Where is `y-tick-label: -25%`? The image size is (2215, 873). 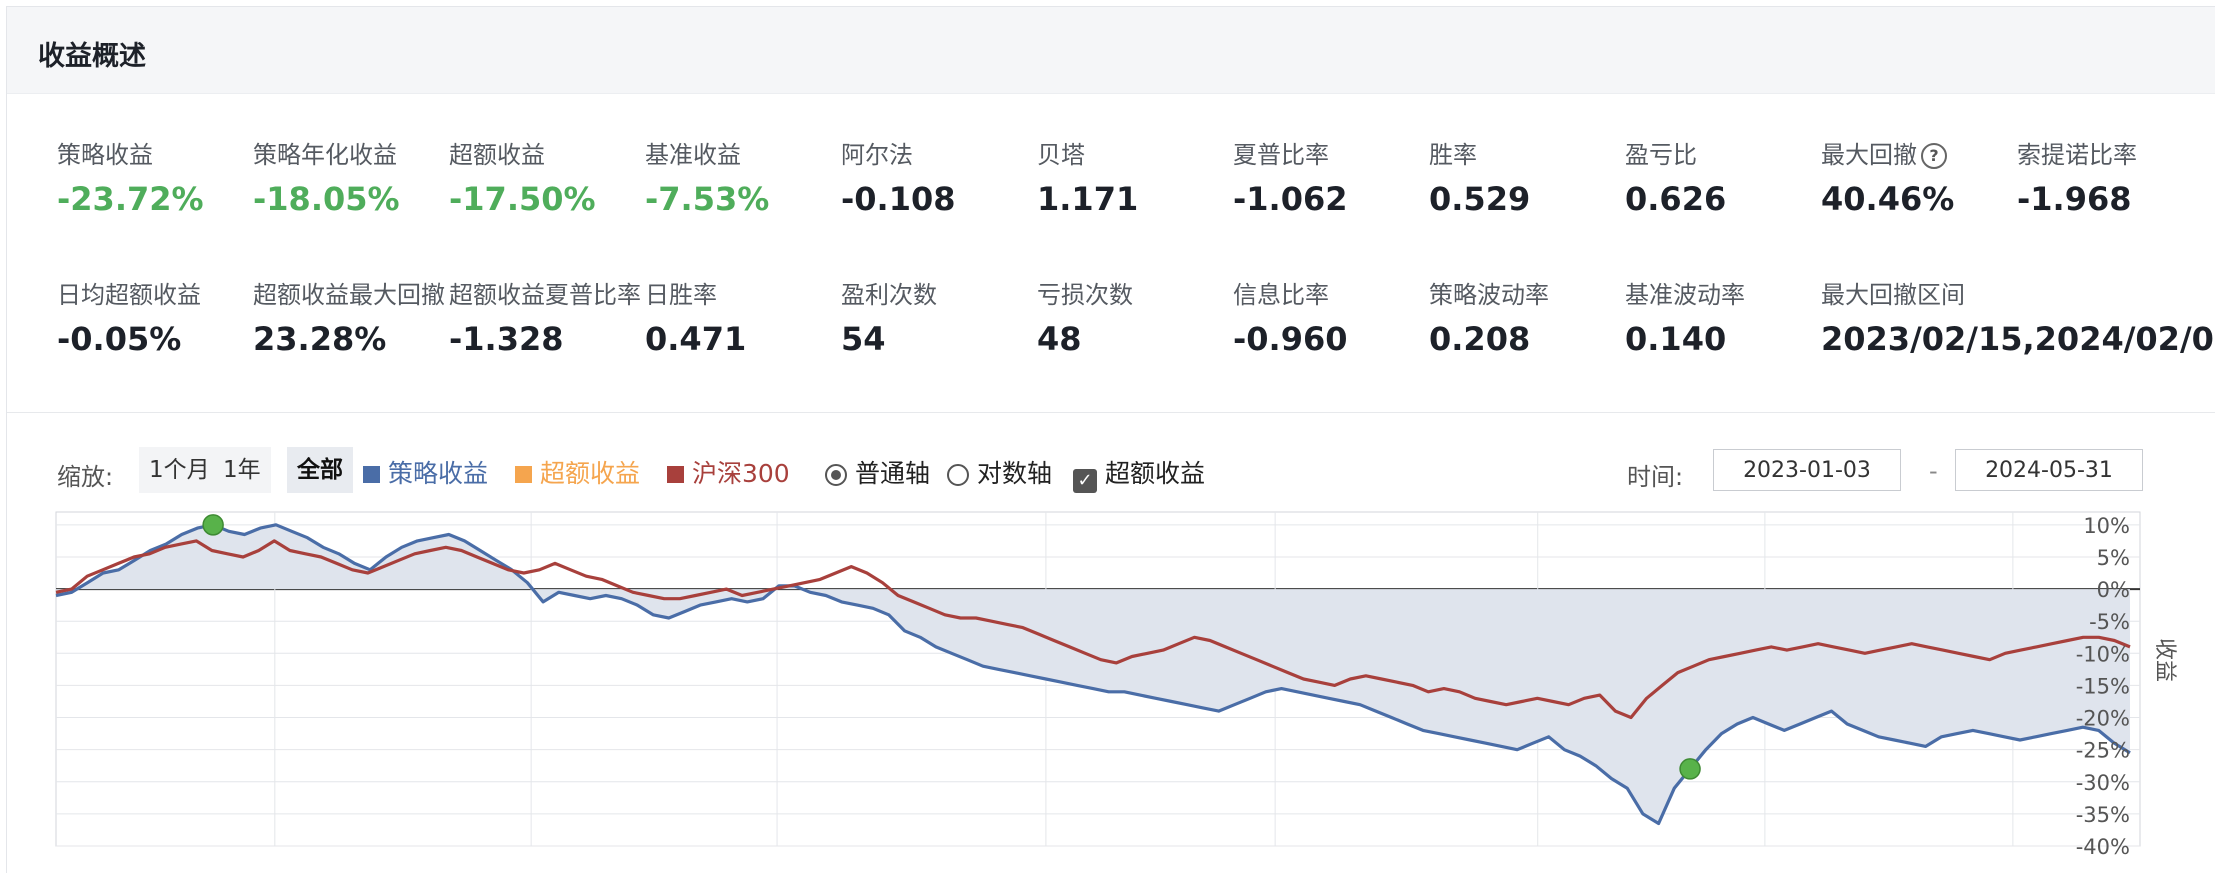 y-tick-label: -25% is located at coordinates (2103, 751).